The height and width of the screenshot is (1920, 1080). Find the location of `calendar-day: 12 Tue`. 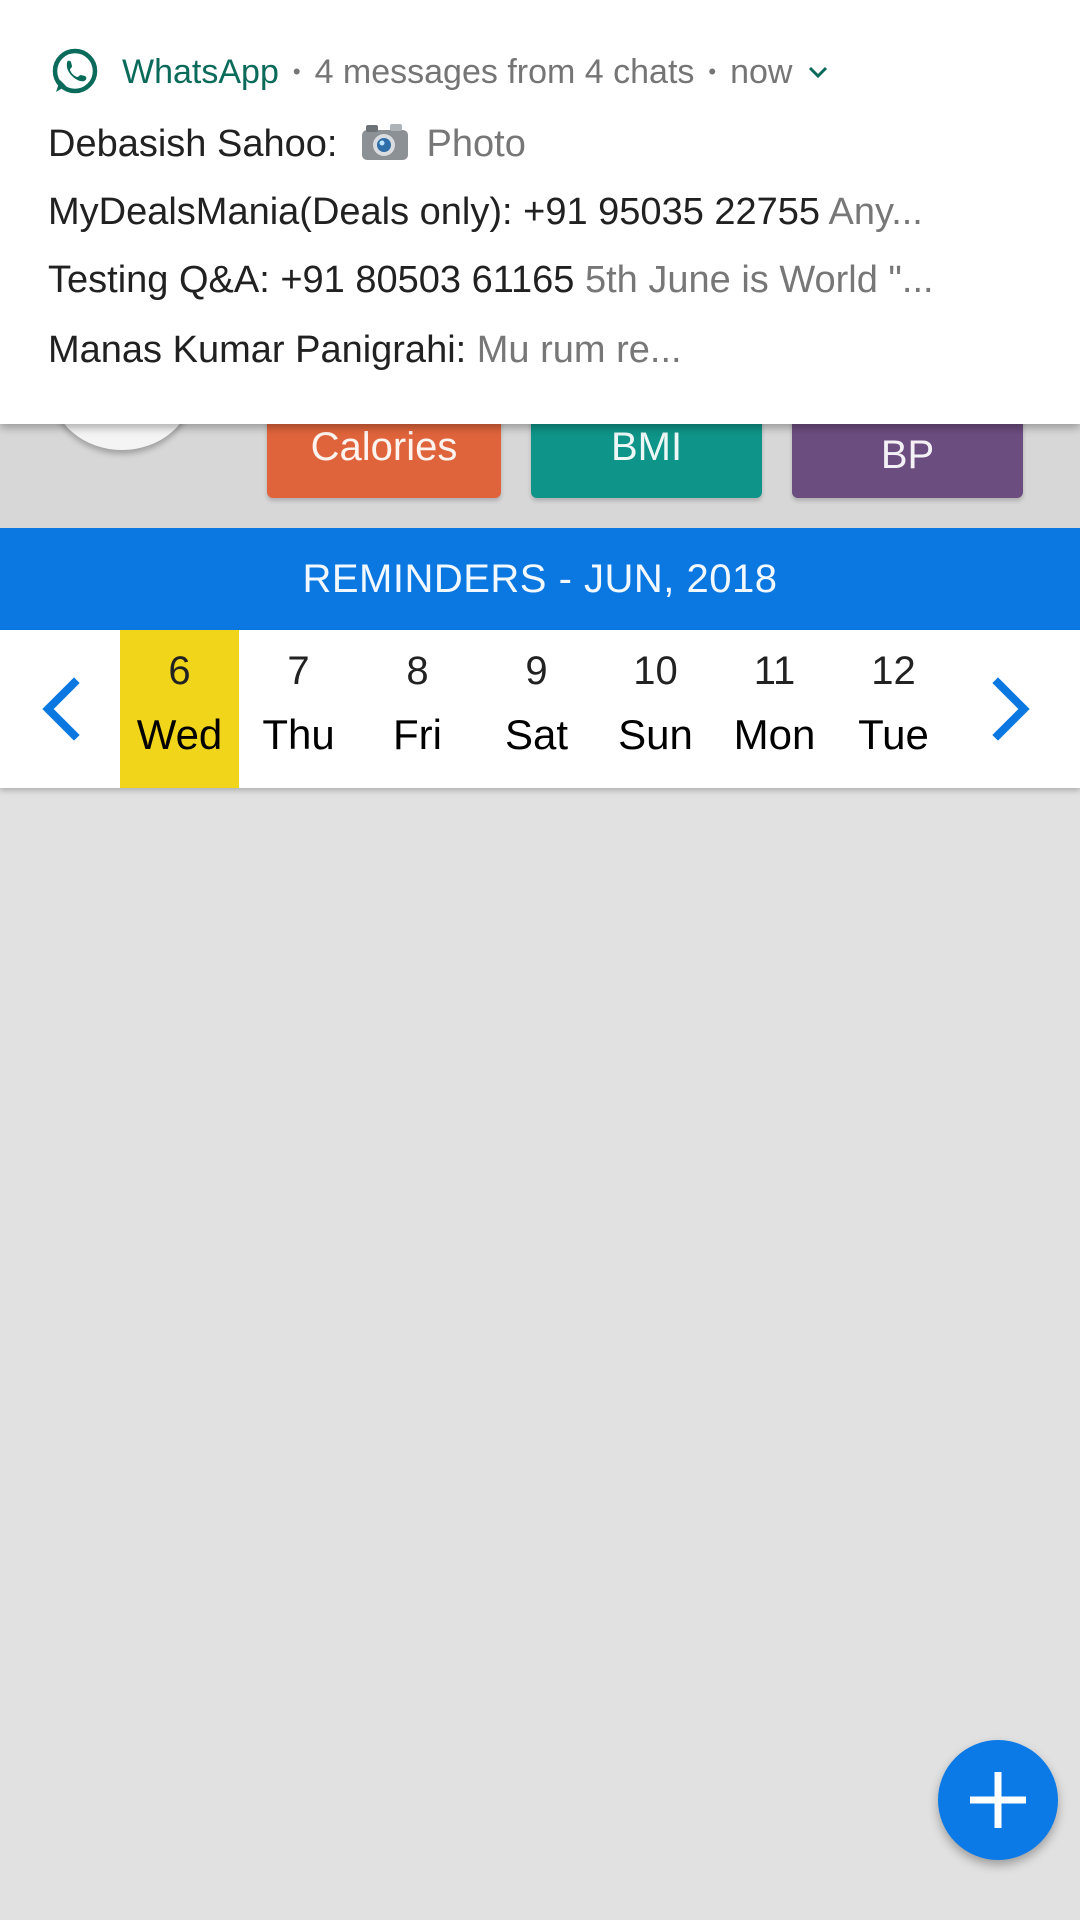

calendar-day: 12 Tue is located at coordinates (893, 709).